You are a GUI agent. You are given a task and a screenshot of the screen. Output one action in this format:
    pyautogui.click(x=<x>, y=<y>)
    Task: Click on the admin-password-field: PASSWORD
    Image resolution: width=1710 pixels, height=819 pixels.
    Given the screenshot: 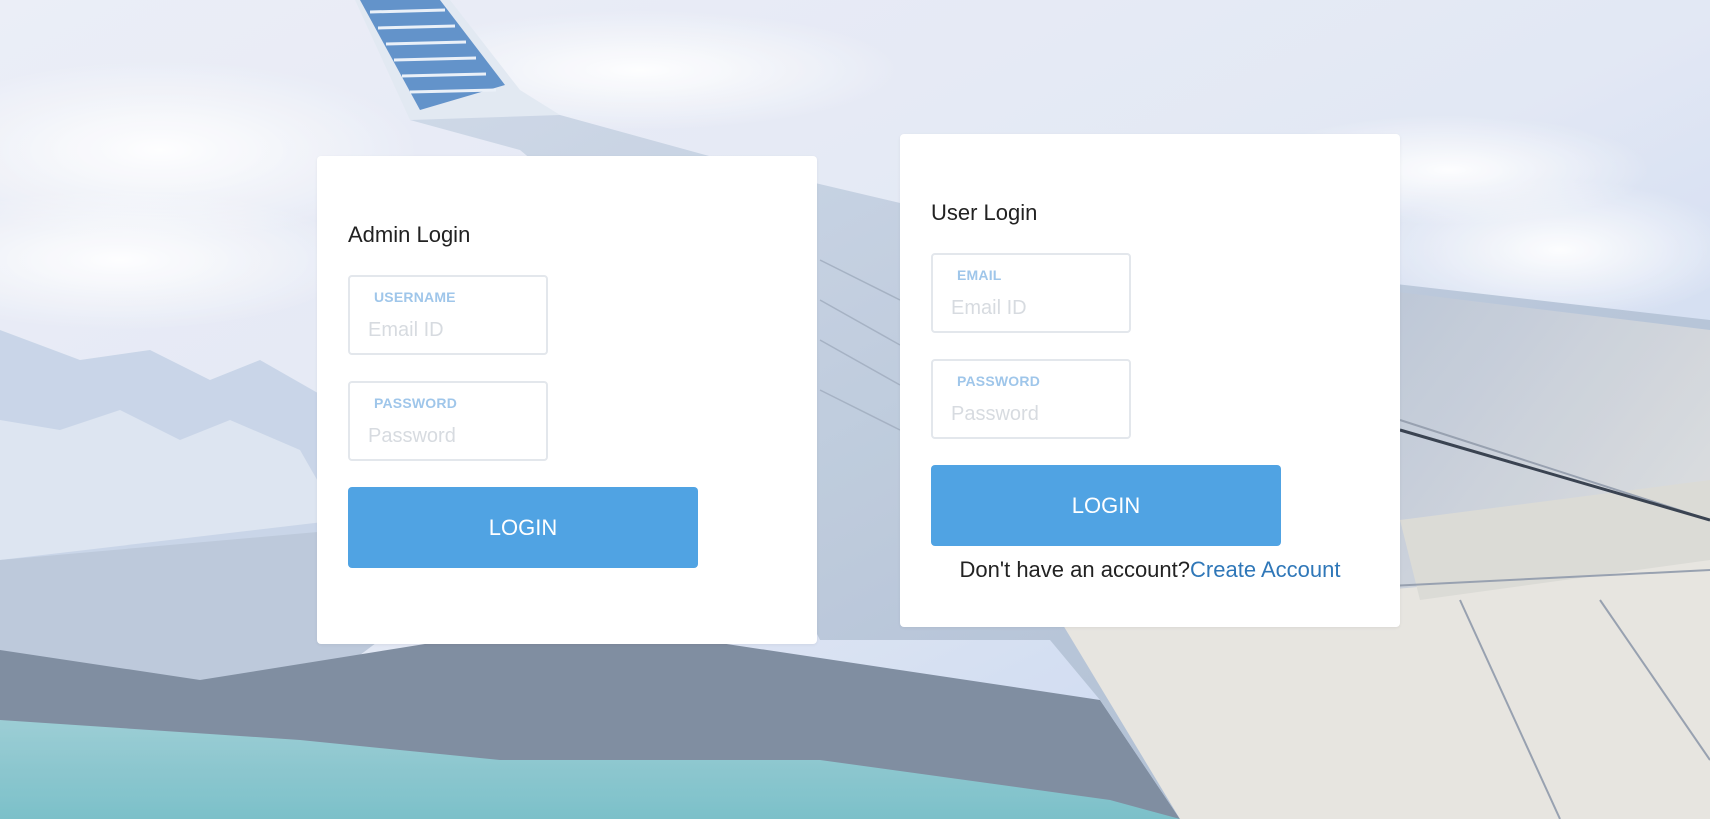 What is the action you would take?
    pyautogui.click(x=448, y=421)
    